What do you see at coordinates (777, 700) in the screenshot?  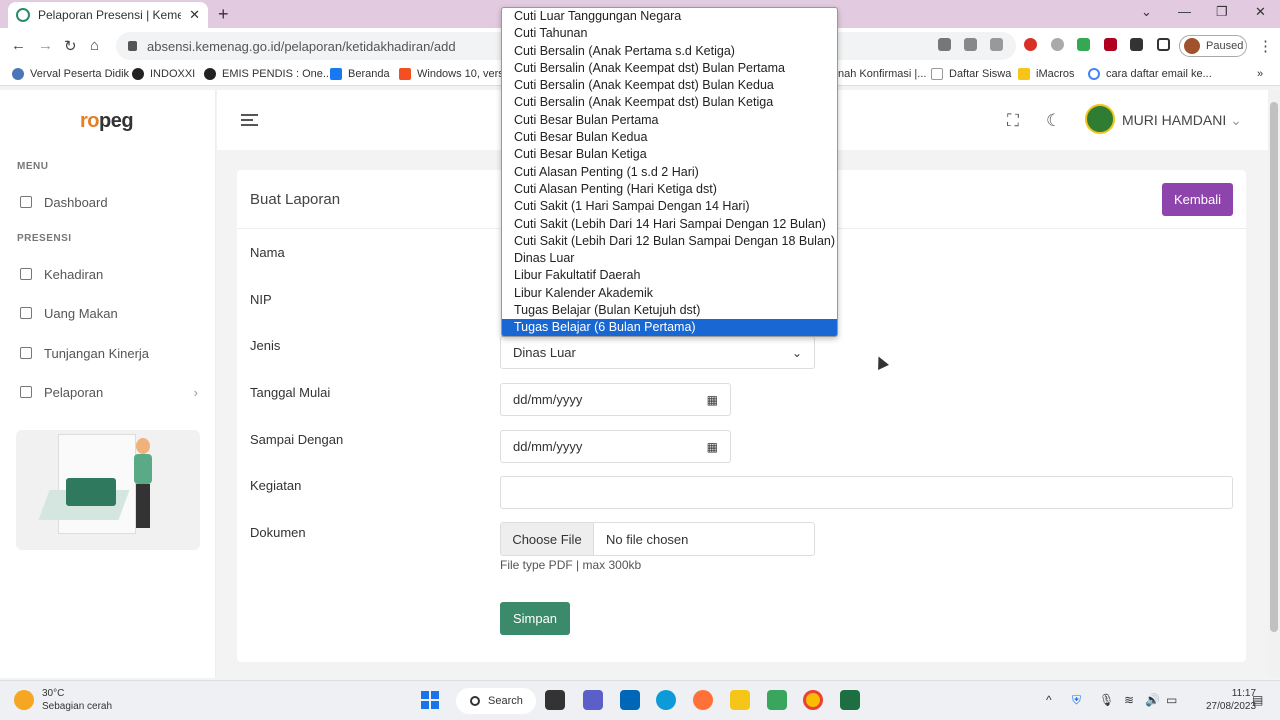 I see `app-icon` at bounding box center [777, 700].